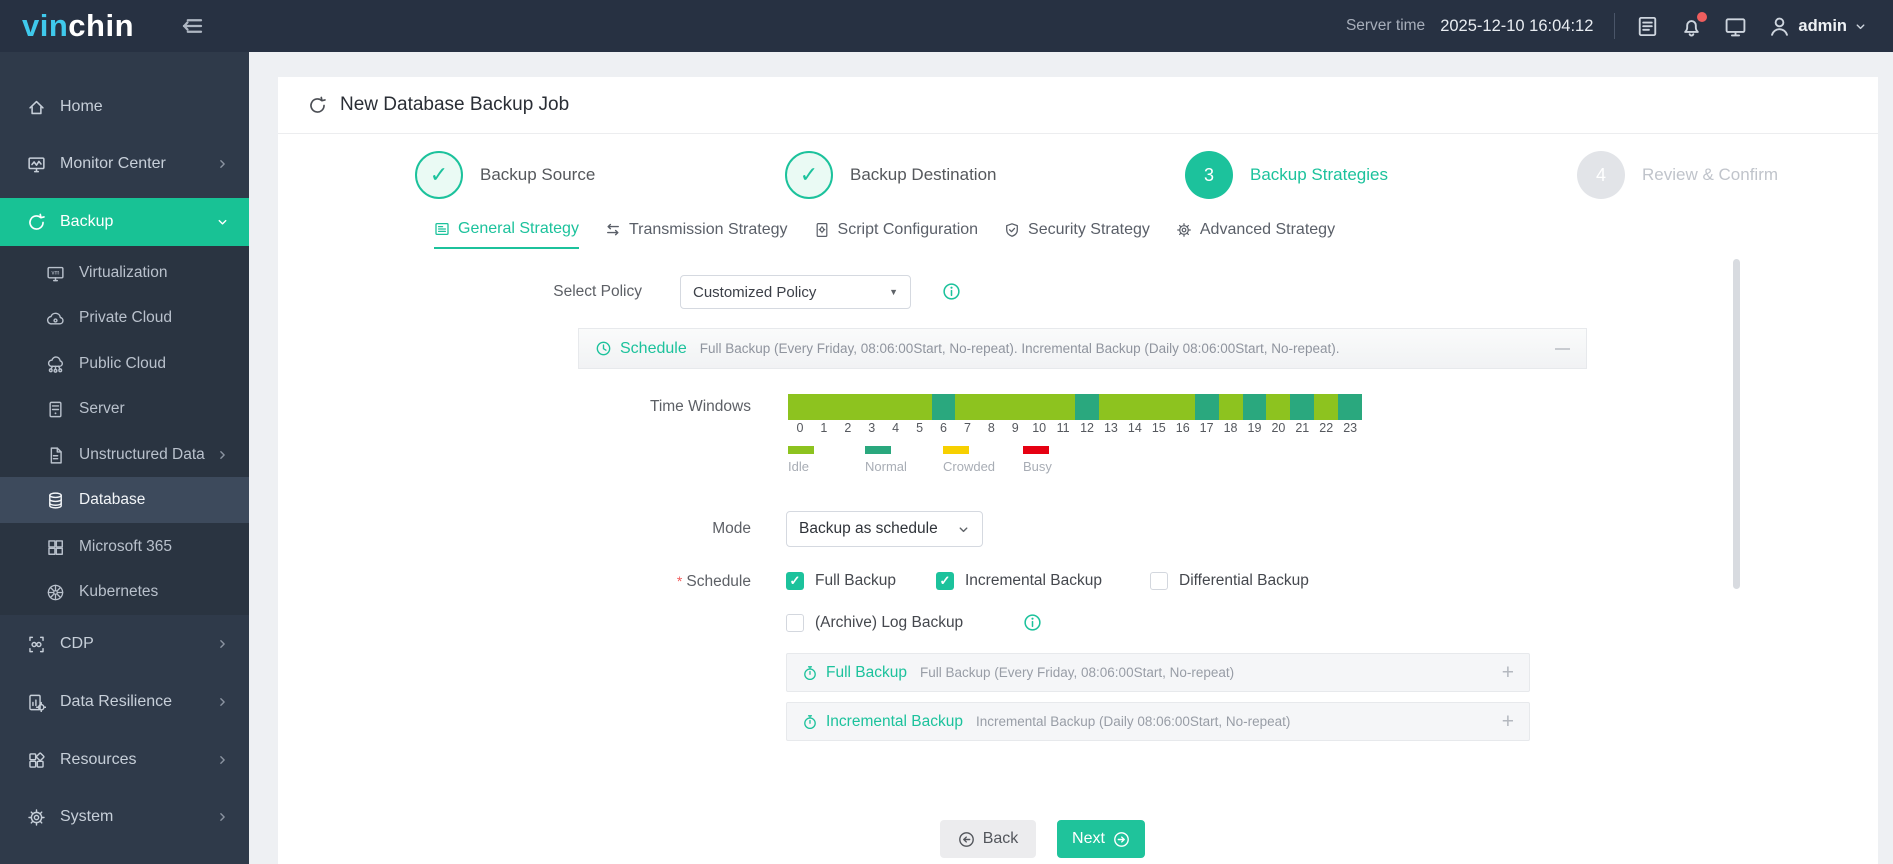  I want to click on sidebar-item-monitor-center: Monitor Center, so click(124, 164).